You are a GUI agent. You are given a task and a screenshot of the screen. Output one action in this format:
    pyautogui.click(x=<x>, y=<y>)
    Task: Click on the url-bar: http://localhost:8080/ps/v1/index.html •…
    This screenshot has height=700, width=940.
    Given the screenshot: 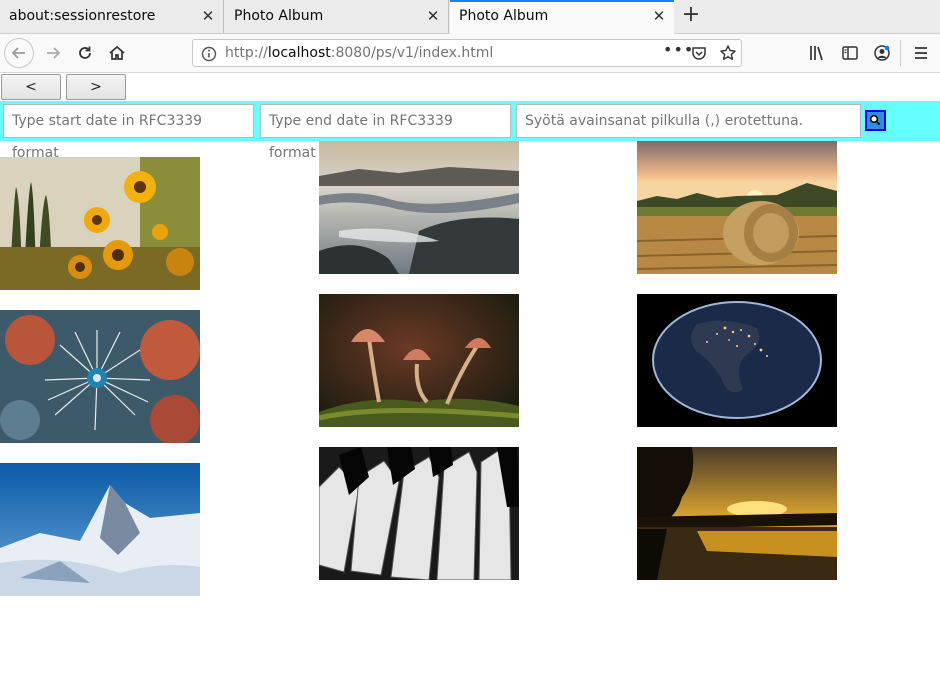 What is the action you would take?
    pyautogui.click(x=467, y=53)
    